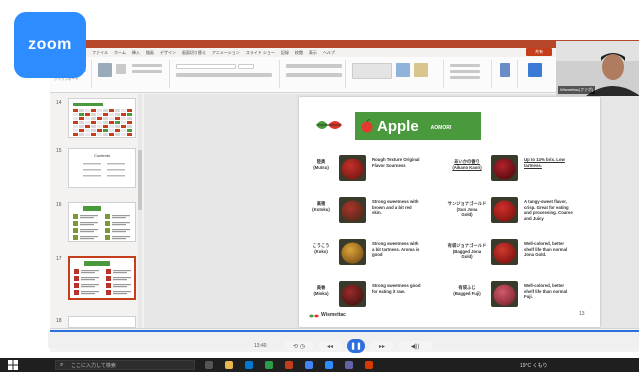 This screenshot has width=639, height=372. I want to click on font-format-buttons, so click(224, 75).